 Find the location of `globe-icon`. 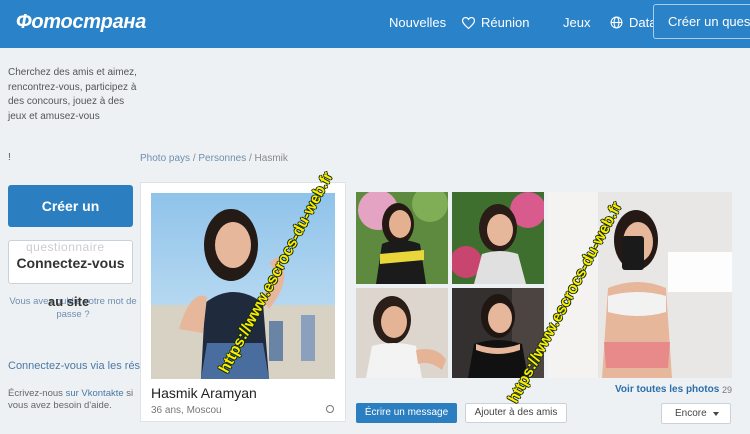

globe-icon is located at coordinates (616, 22).